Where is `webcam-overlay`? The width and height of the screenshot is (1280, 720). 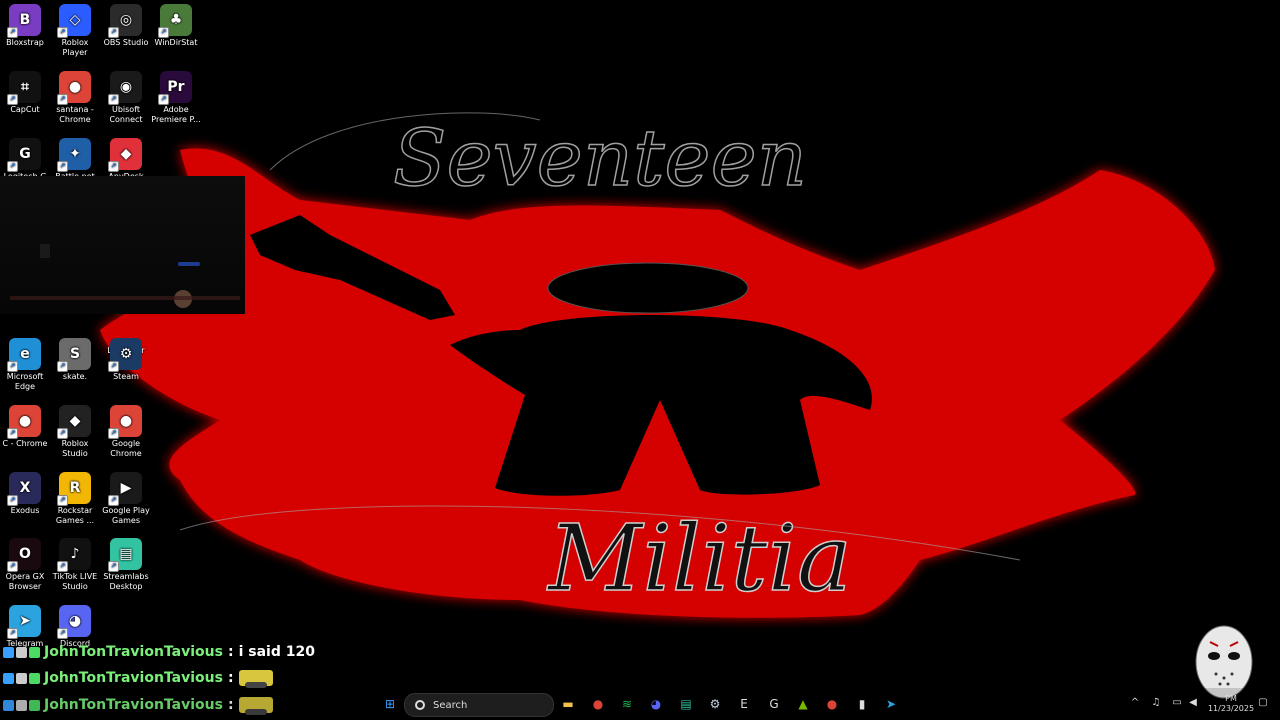 webcam-overlay is located at coordinates (122, 245).